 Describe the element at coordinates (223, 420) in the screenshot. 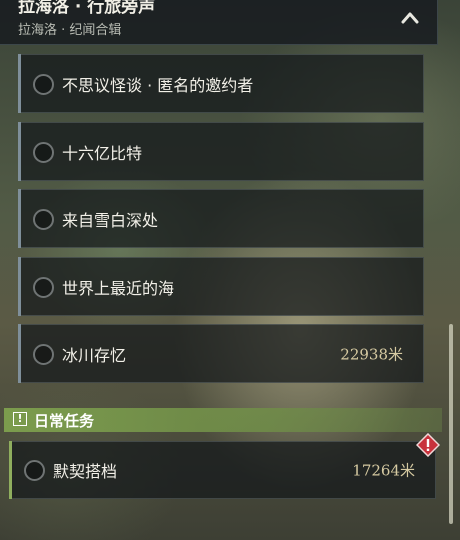

I see `daily-section-header: ! 日常任务` at that location.